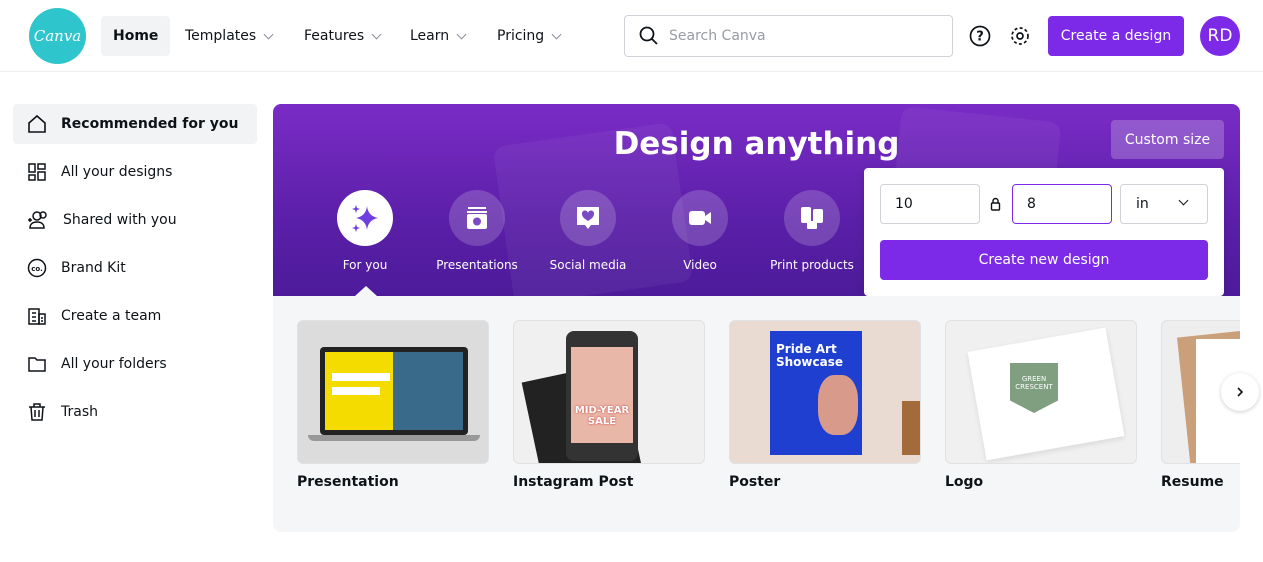 This screenshot has width=1263, height=562. Describe the element at coordinates (348, 482) in the screenshot. I see `design-card-label: Presentation` at that location.